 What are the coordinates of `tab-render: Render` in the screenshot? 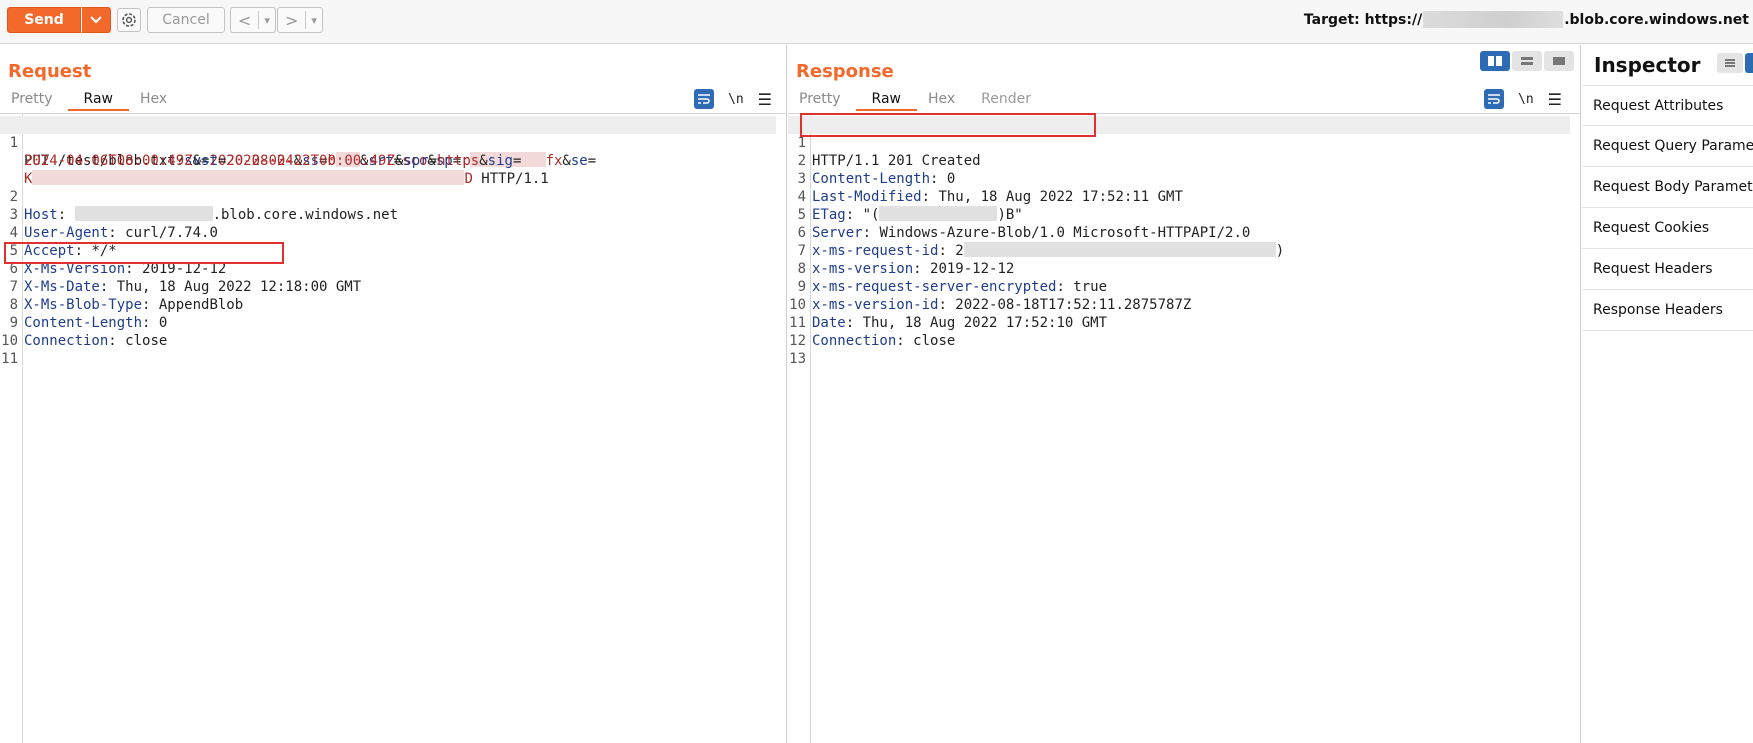 It's located at (1008, 100).